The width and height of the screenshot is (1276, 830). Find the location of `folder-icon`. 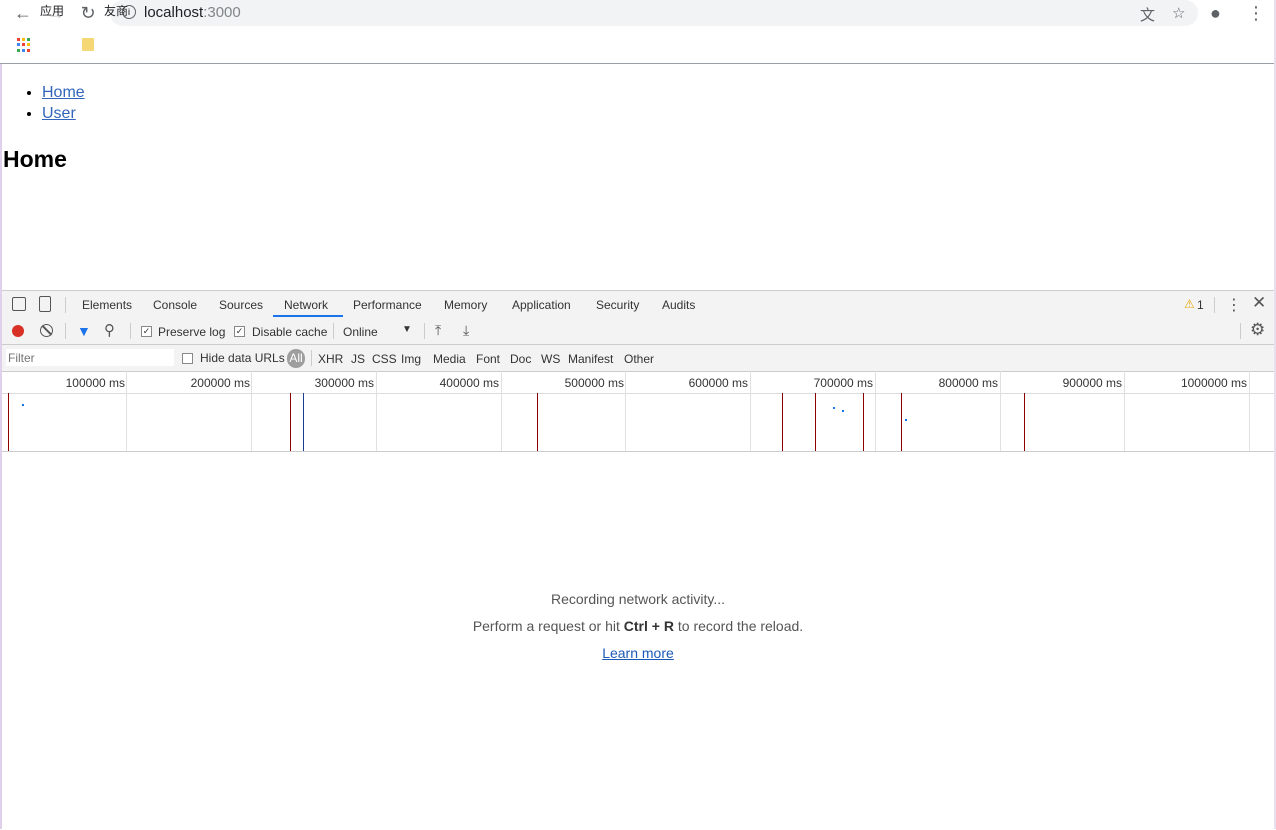

folder-icon is located at coordinates (88, 44).